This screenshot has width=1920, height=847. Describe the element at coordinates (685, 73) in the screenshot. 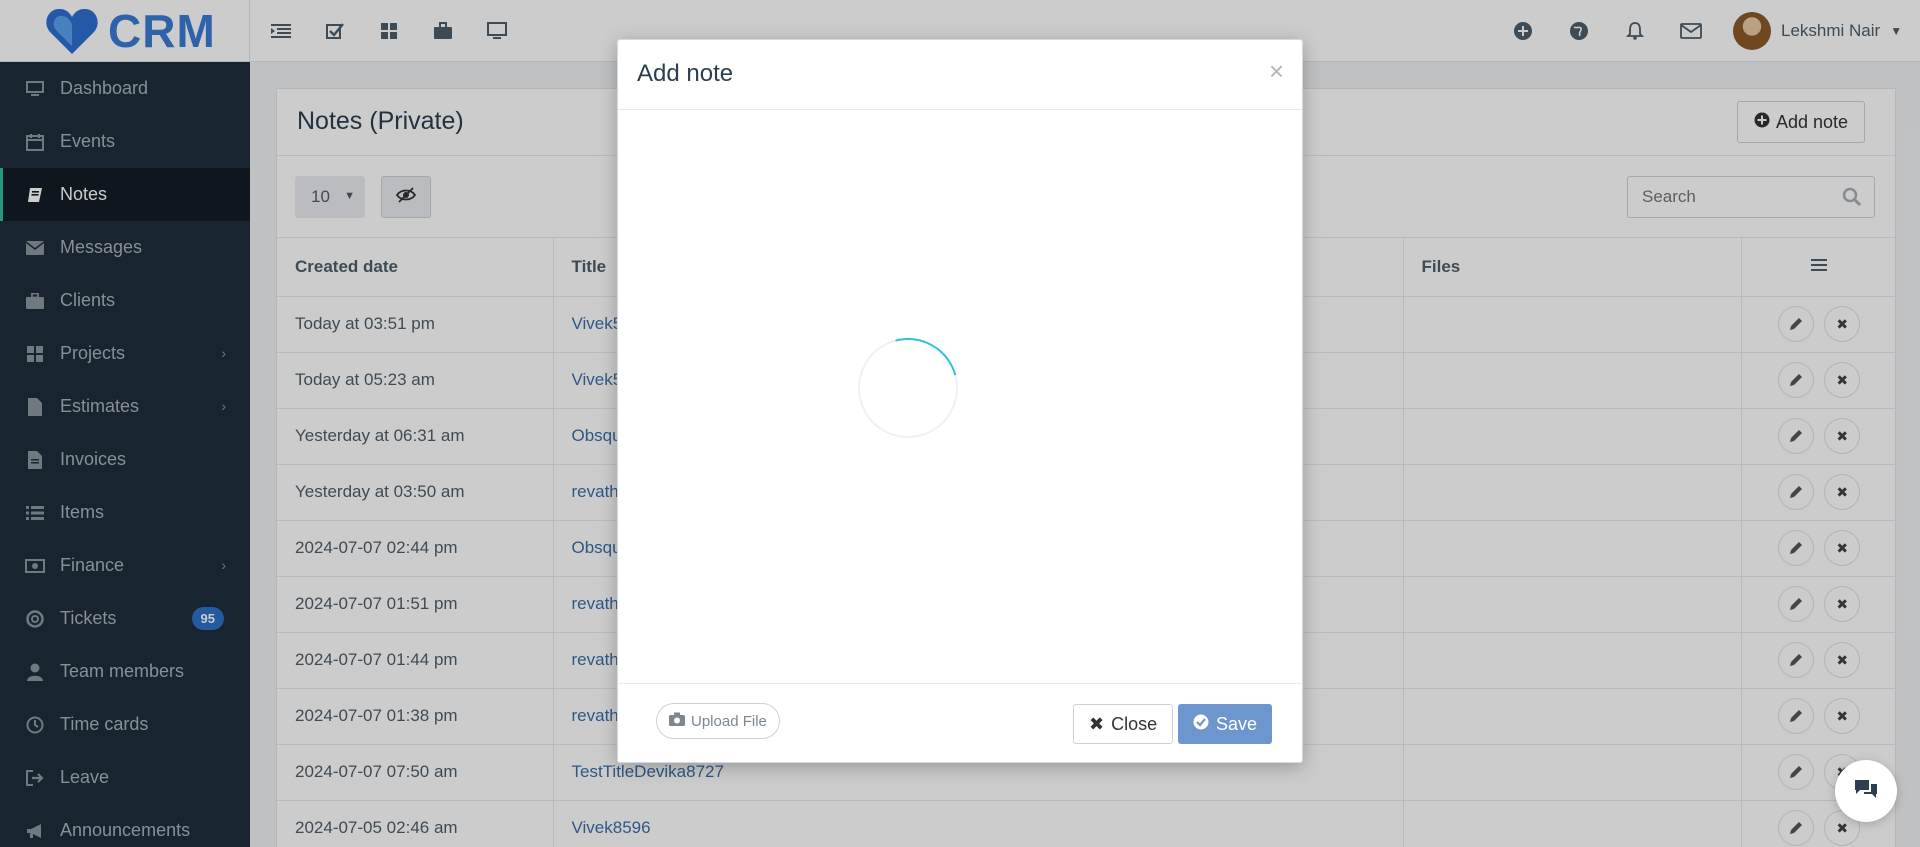

I see `modal-title: Add note` at that location.